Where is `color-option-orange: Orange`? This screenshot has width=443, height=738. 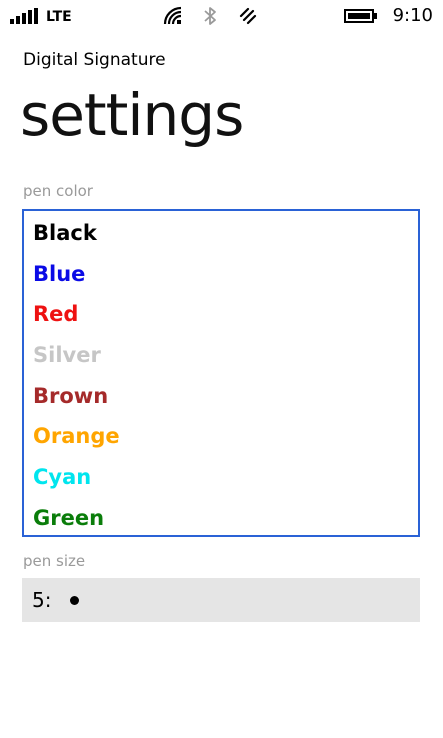
color-option-orange: Orange is located at coordinates (221, 436).